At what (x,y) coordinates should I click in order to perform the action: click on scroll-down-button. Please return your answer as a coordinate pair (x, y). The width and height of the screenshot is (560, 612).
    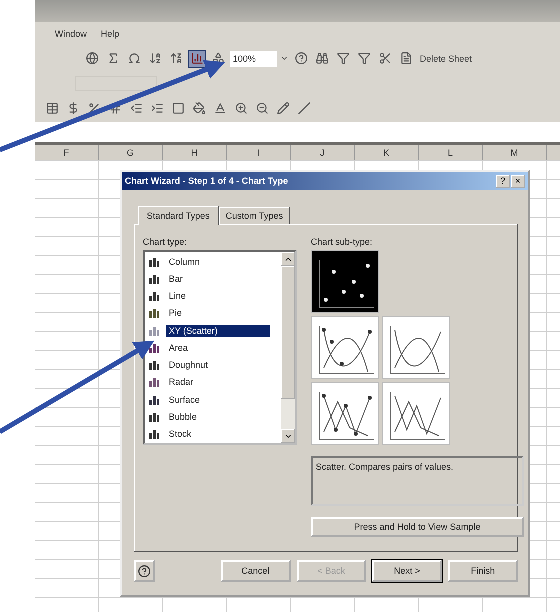
    Looking at the image, I should click on (288, 436).